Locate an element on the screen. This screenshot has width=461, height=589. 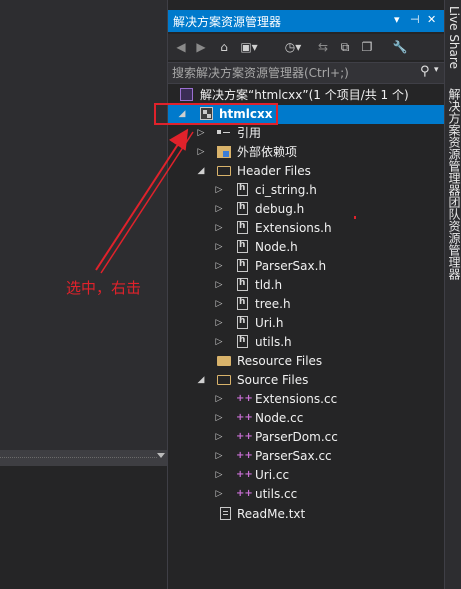
file-label: Node.h is located at coordinates (276, 247).